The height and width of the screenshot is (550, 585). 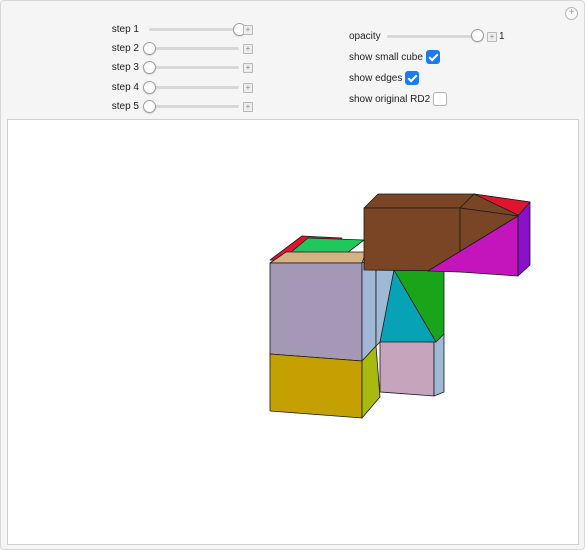 I want to click on step-1-slider-track, so click(x=194, y=29).